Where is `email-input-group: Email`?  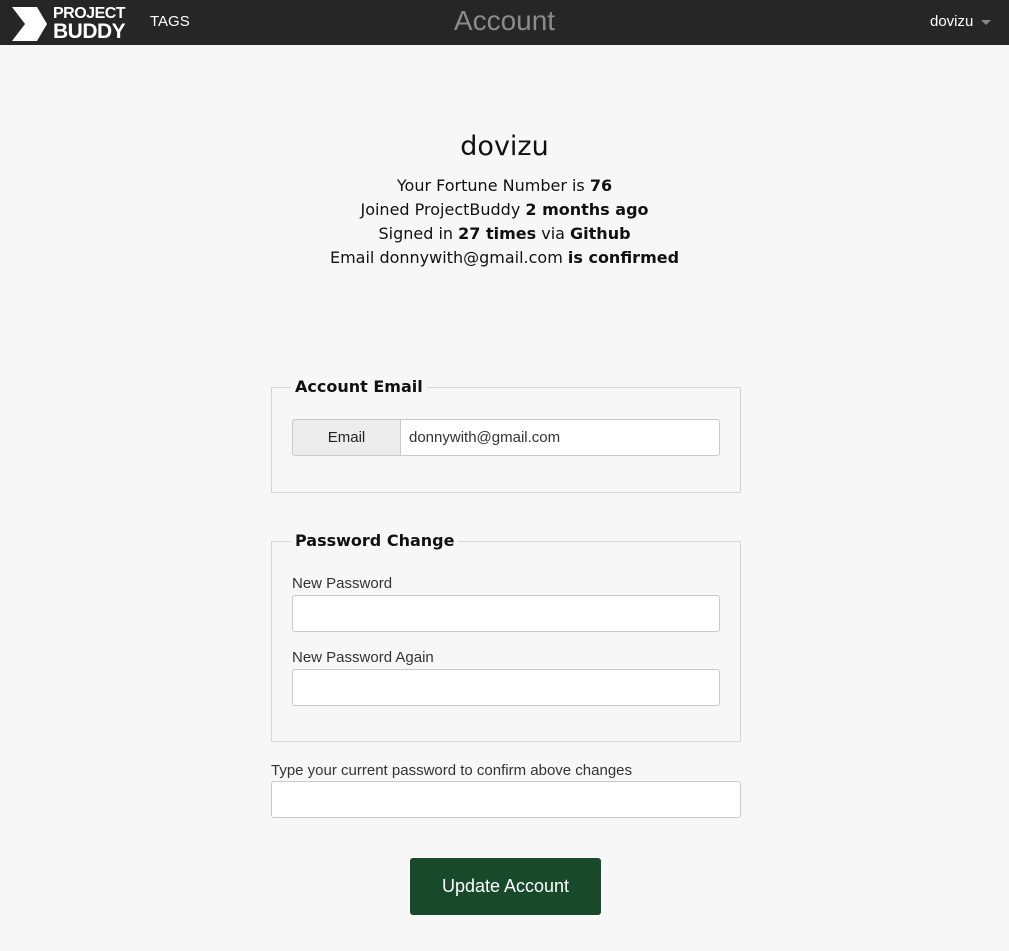 email-input-group: Email is located at coordinates (506, 437).